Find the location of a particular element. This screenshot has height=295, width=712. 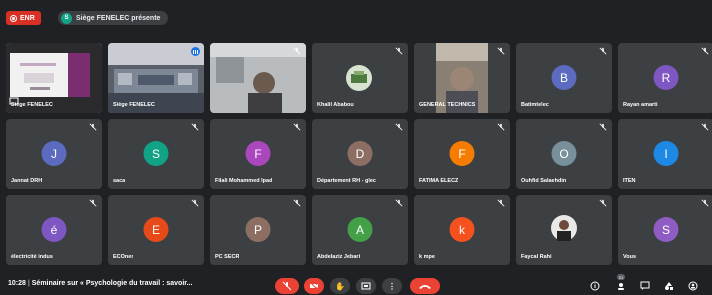

mic-off-icon is located at coordinates (287, 286).